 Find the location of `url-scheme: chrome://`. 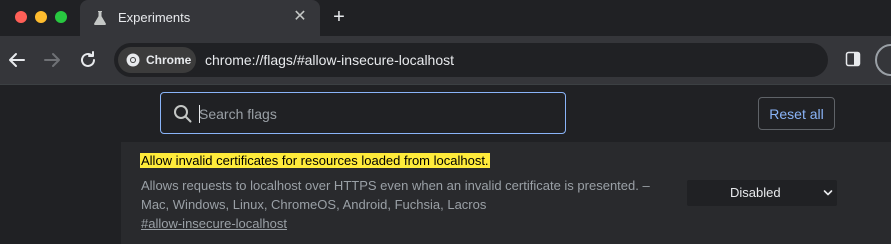

url-scheme: chrome:// is located at coordinates (234, 60).